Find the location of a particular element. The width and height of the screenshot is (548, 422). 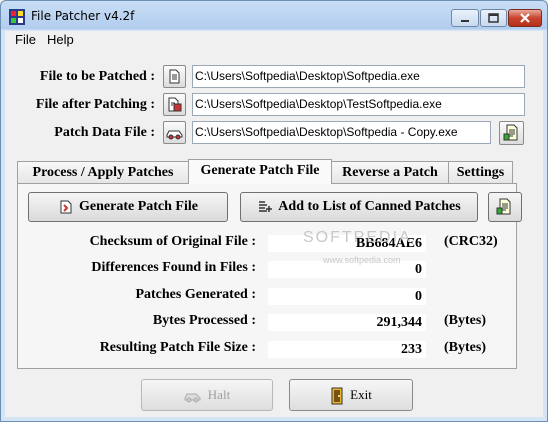

watermark: SOFTPEDIA is located at coordinates (357, 237).